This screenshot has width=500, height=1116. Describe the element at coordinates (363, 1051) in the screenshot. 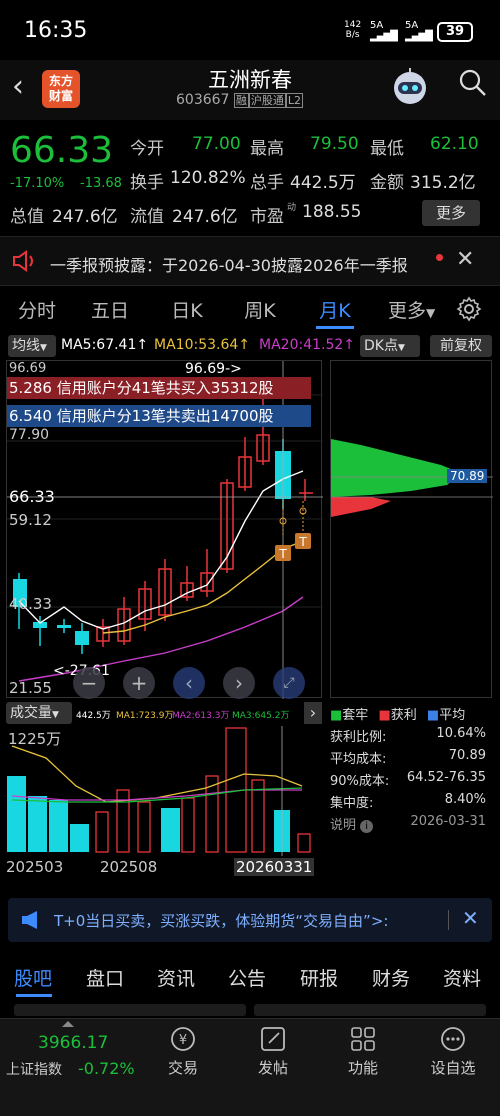

I see `functions-button: 功能` at that location.